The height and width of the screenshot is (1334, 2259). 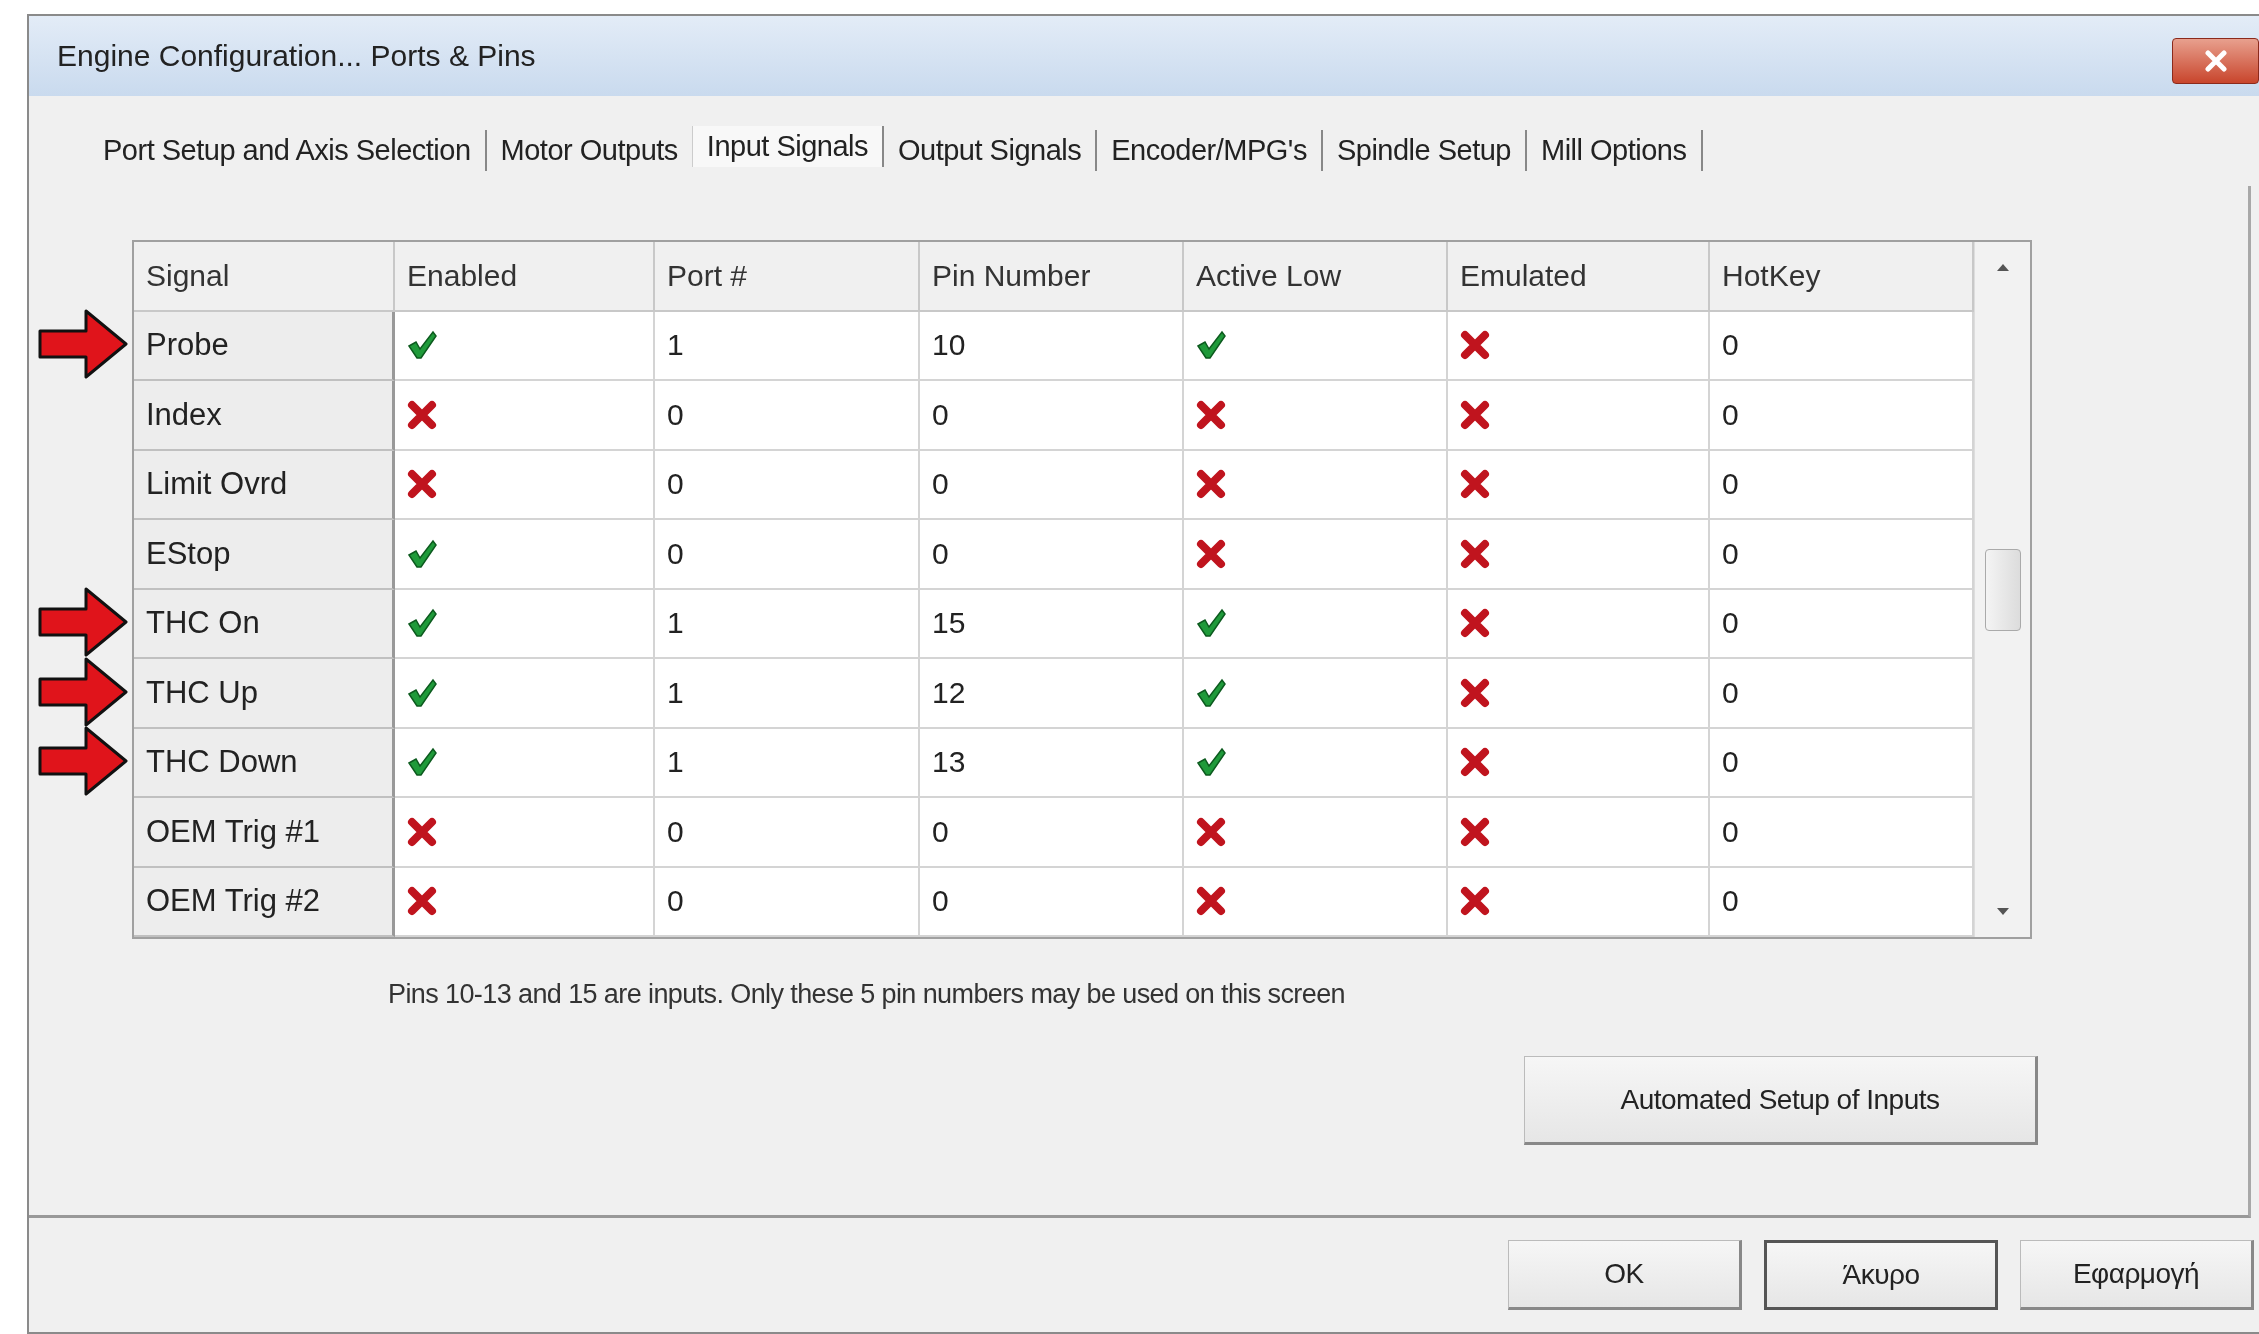 I want to click on column-header: Emulated, so click(x=1579, y=277).